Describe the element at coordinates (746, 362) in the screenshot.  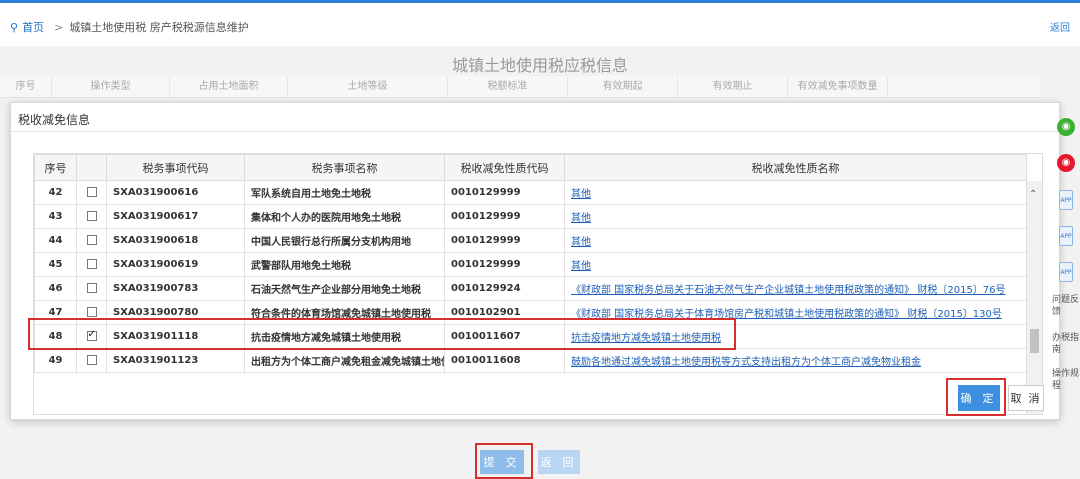
I see `relief-nature-name-link: 鼓励各地通过减免城镇土地使用税等方式支持出租方为个体工商户减免物业租金` at that location.